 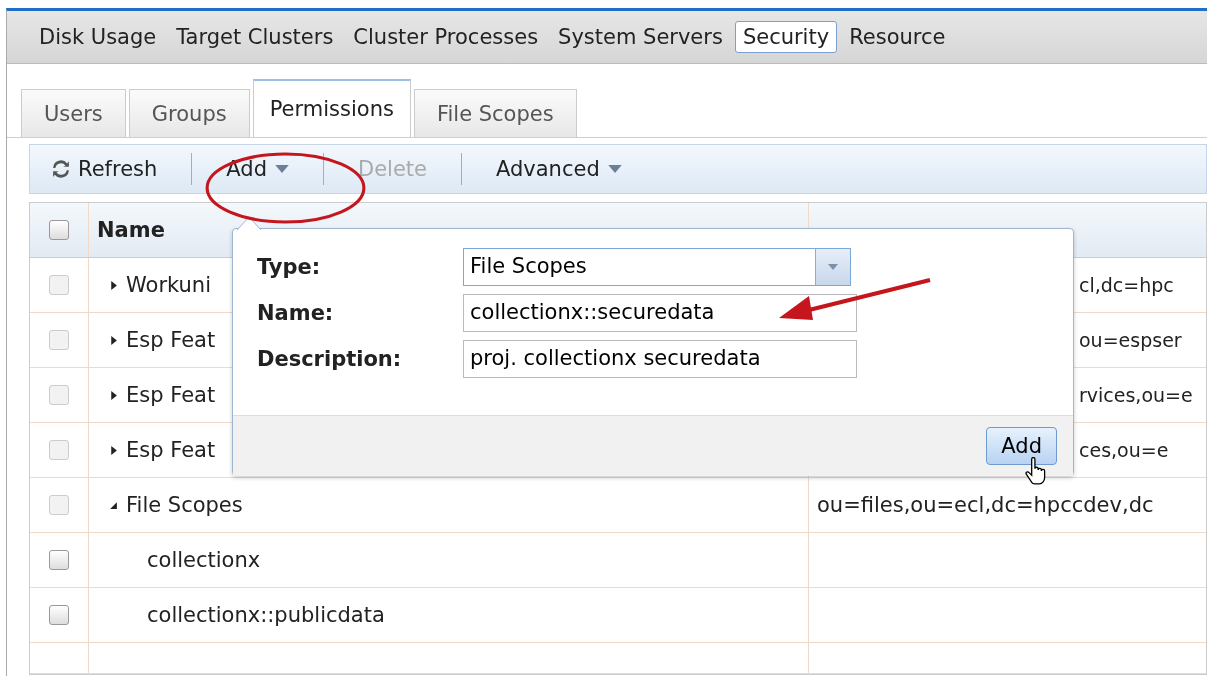 I want to click on field-label: Type:, so click(x=289, y=267).